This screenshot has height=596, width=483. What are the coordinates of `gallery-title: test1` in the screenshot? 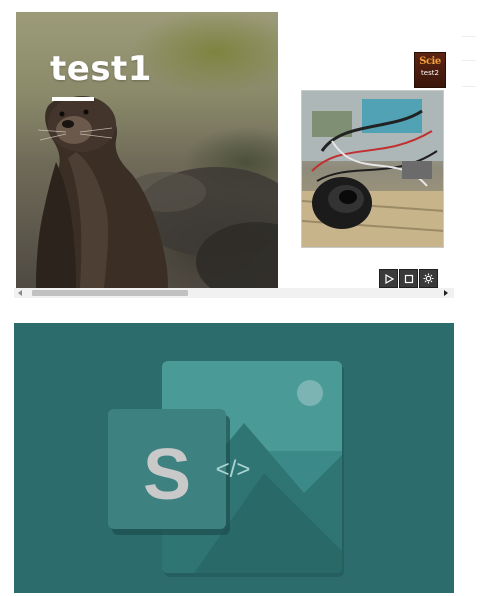 It's located at (101, 69).